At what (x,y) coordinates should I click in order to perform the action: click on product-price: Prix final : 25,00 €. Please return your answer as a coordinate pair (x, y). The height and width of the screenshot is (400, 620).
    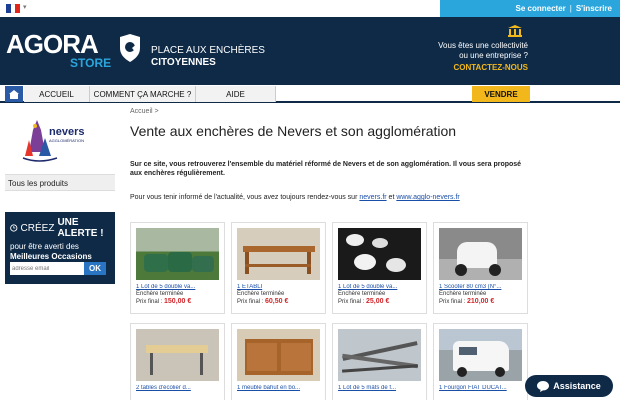
    Looking at the image, I should click on (379, 301).